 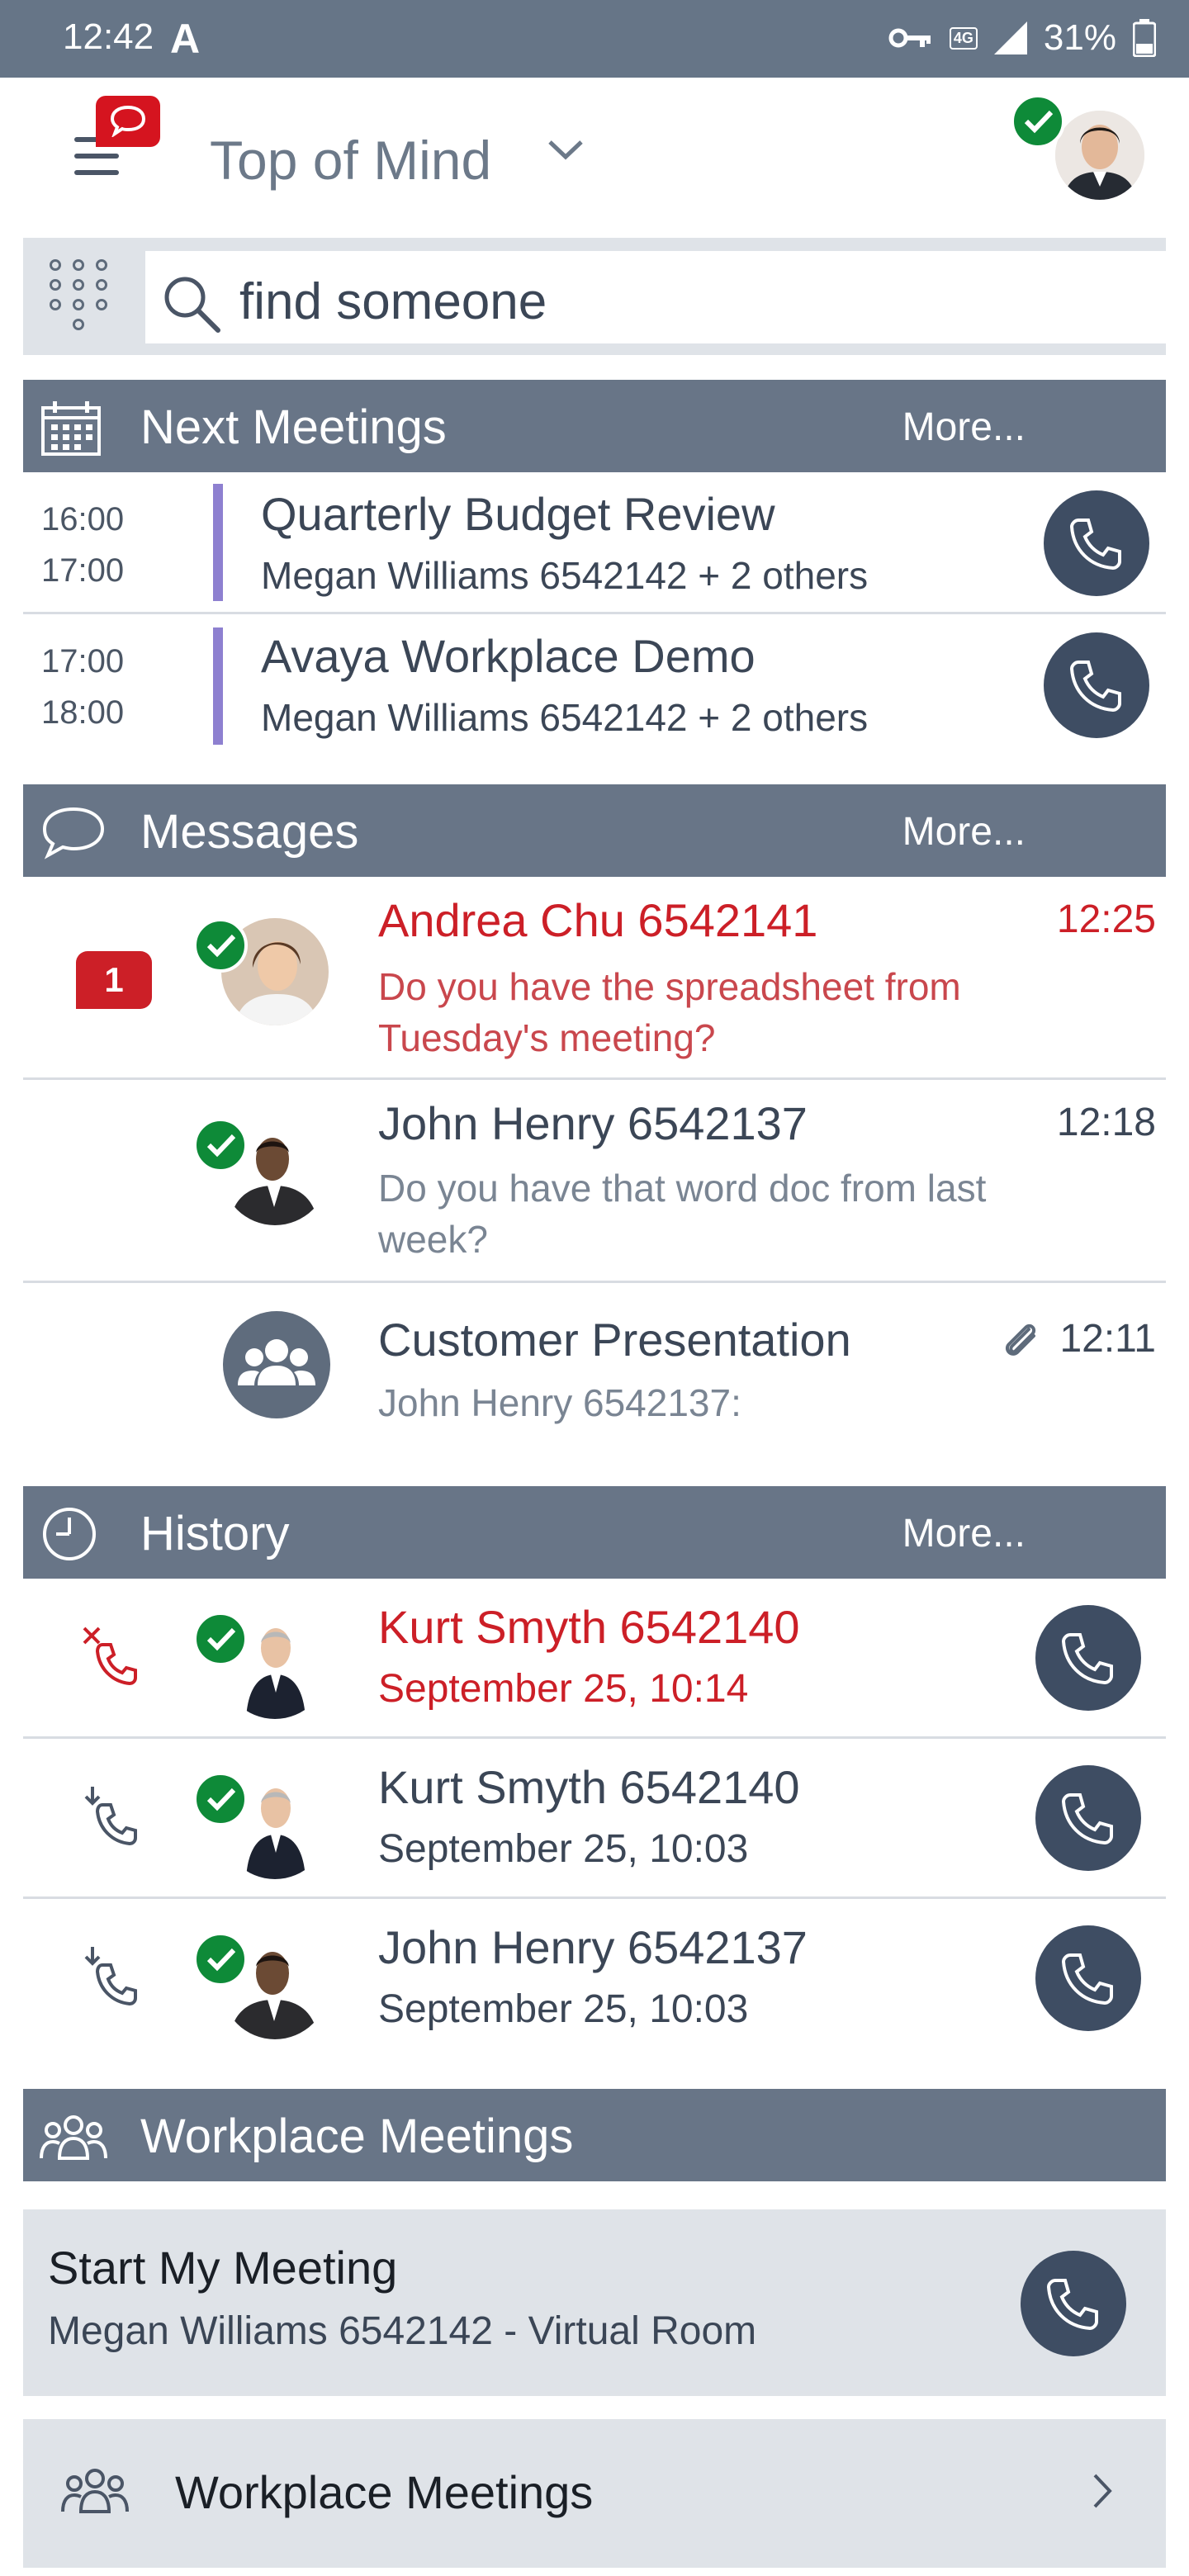 What do you see at coordinates (83, 712) in the screenshot?
I see `meeting-end-time: 18:00` at bounding box center [83, 712].